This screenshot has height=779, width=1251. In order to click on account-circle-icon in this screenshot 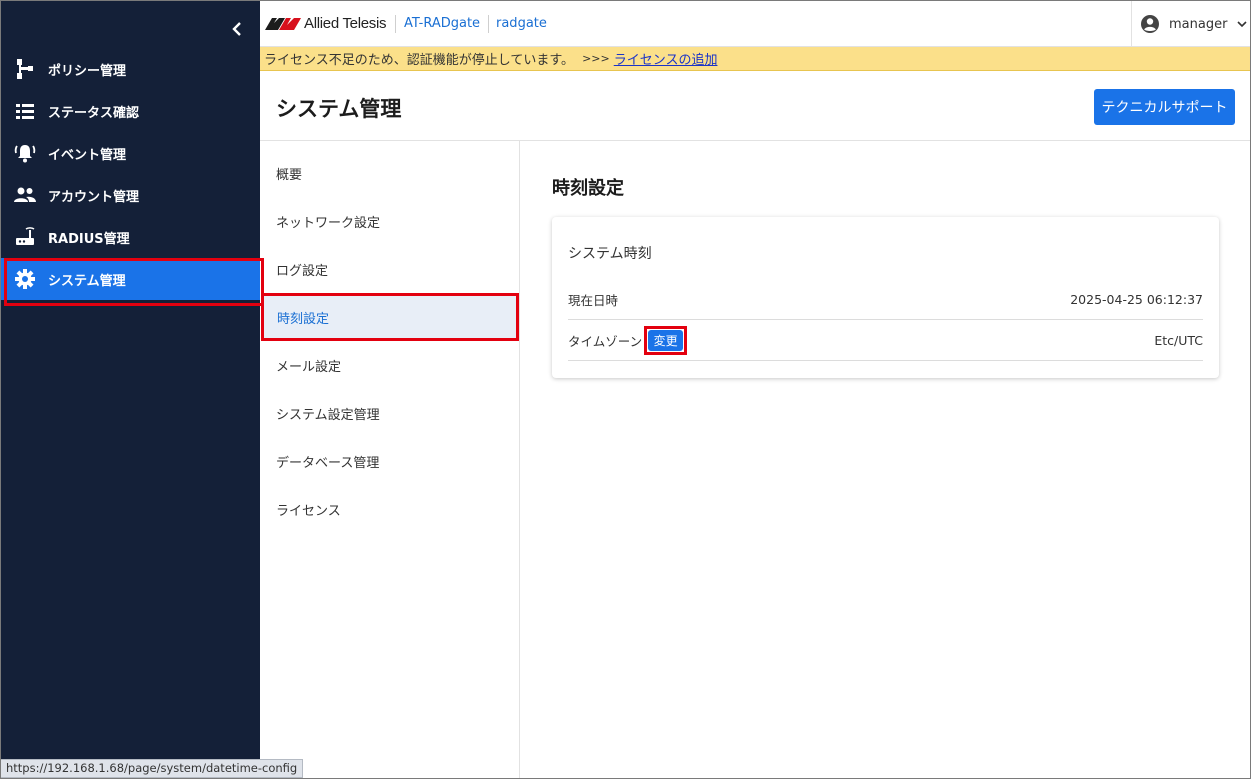, I will do `click(1150, 24)`.